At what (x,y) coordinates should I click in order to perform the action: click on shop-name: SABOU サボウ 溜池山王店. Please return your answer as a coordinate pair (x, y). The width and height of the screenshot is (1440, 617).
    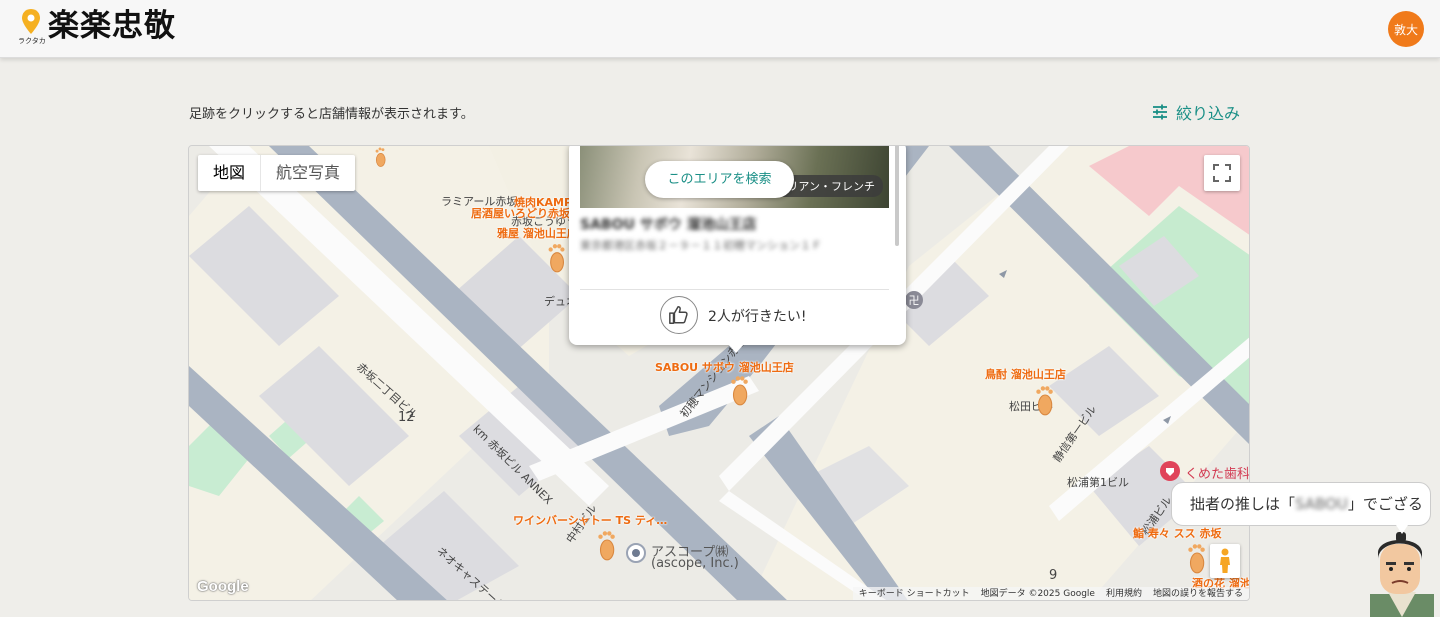
    Looking at the image, I should click on (668, 224).